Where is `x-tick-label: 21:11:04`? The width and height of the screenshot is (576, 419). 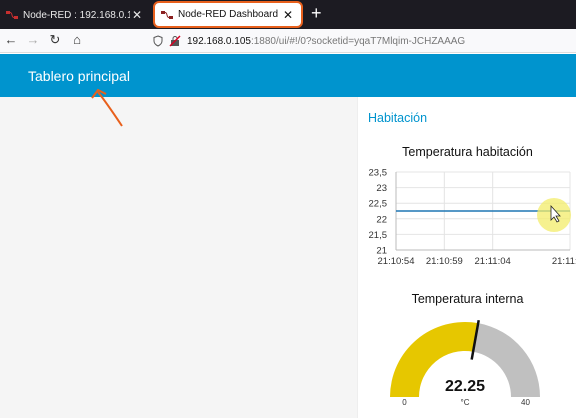
x-tick-label: 21:11:04 is located at coordinates (493, 261).